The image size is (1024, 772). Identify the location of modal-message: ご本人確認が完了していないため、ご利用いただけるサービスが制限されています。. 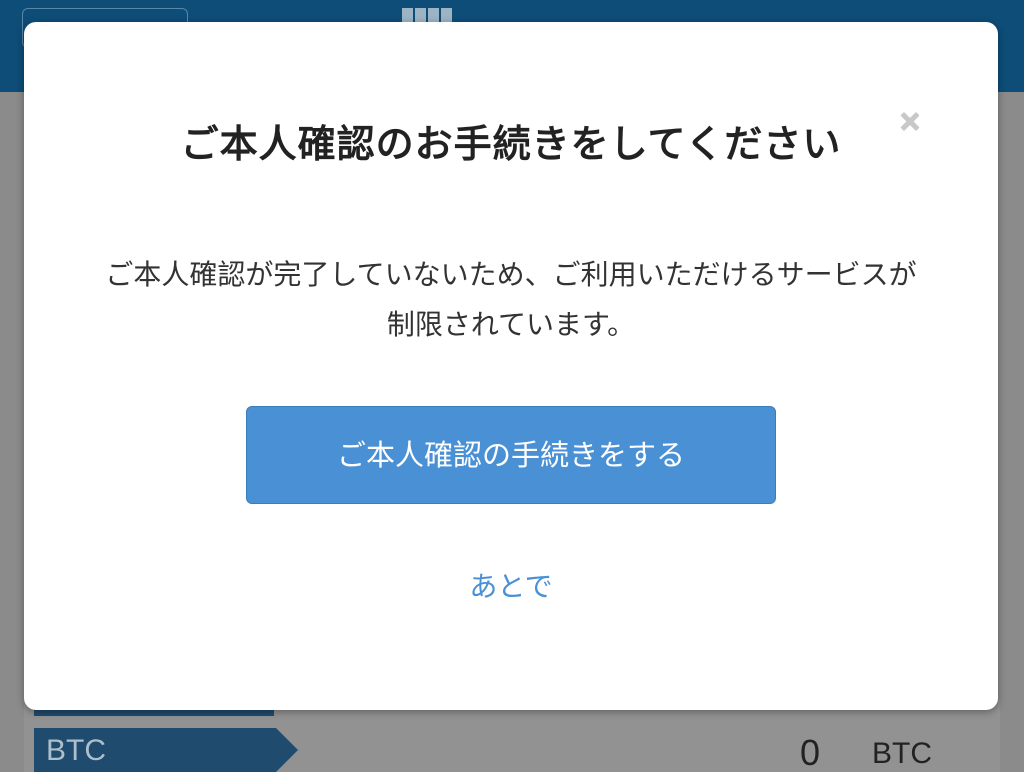
(511, 299).